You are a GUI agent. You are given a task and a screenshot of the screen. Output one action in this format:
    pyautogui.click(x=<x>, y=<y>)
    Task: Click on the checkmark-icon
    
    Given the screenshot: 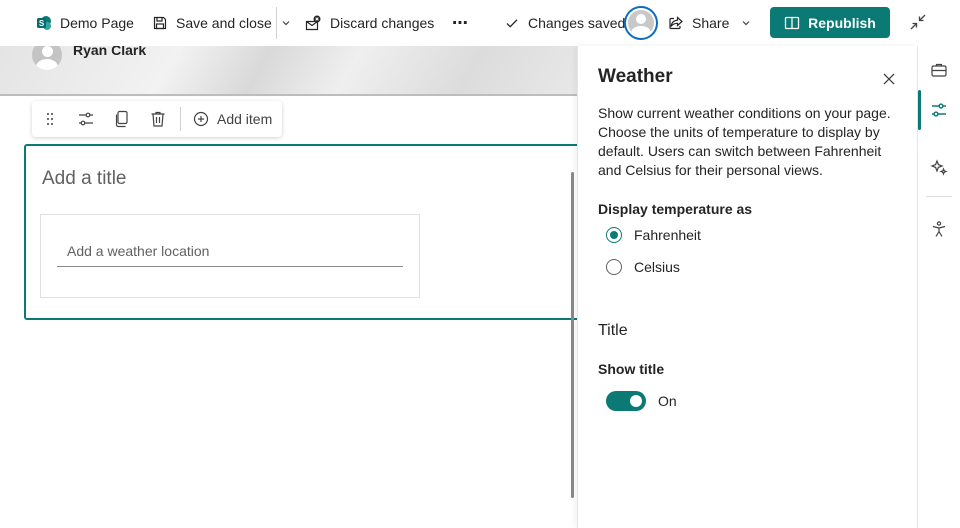 What is the action you would take?
    pyautogui.click(x=512, y=23)
    